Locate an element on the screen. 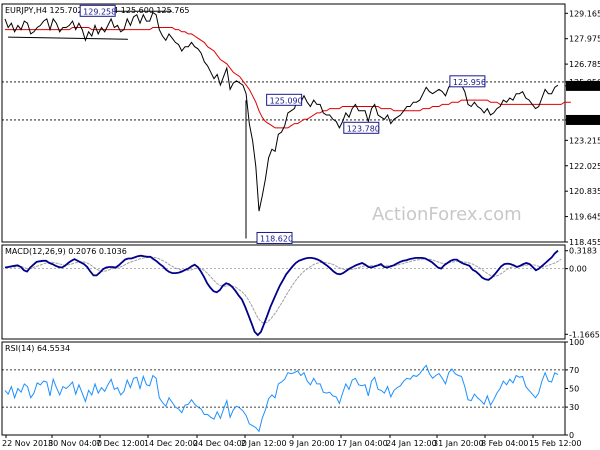  x-tick-label: 24 Dec 04:00 is located at coordinates (220, 443).